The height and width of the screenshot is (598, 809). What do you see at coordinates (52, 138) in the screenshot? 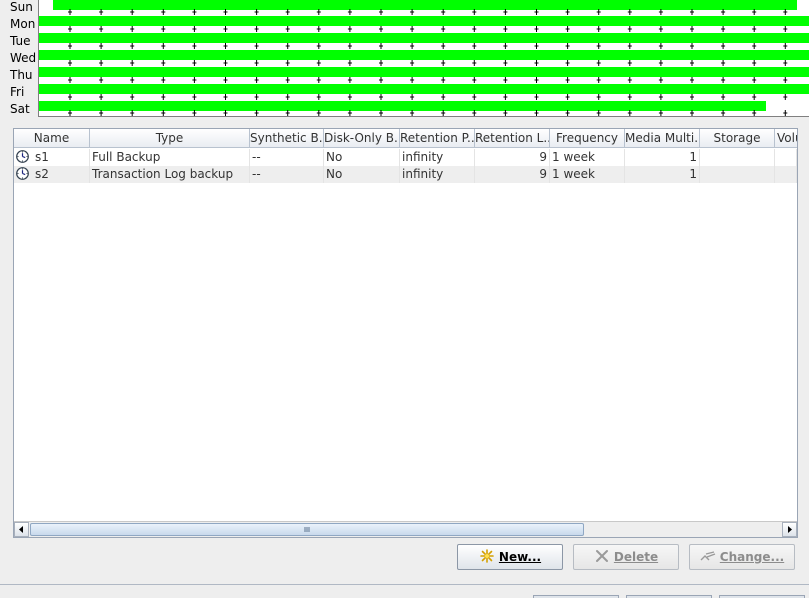
I see `column-header-name: Name` at bounding box center [52, 138].